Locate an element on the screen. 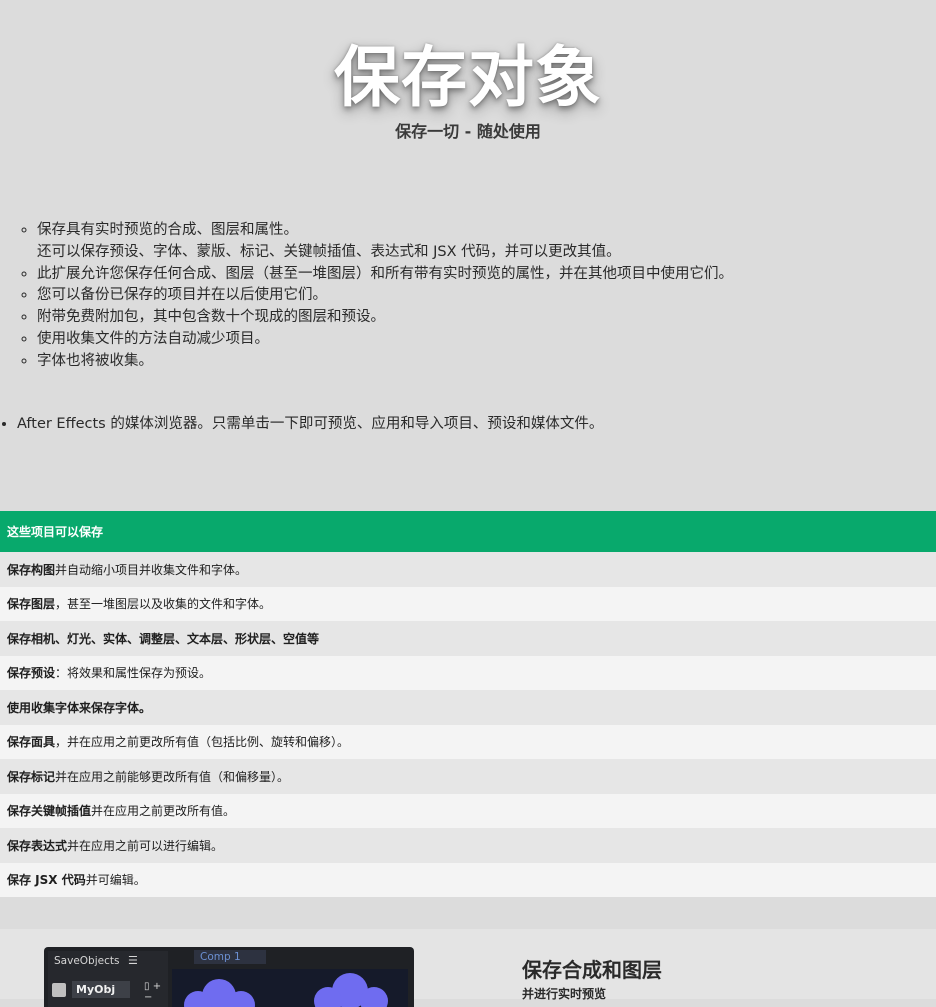 The width and height of the screenshot is (936, 1007). row-text: ，甚至一堆图层以及收集的文件和字体。 is located at coordinates (163, 604).